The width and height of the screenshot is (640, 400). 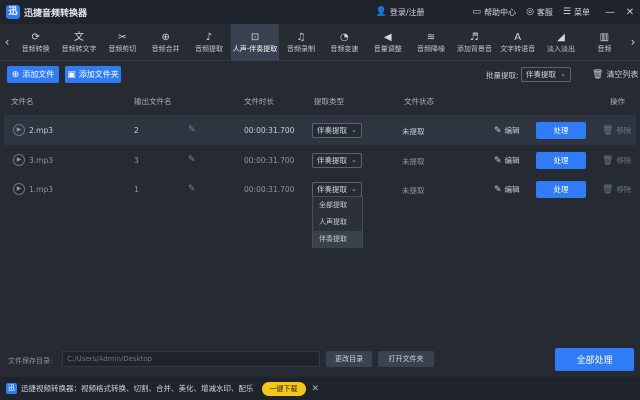 I want to click on add-file-button: ⊕ 添加文件, so click(x=33, y=74).